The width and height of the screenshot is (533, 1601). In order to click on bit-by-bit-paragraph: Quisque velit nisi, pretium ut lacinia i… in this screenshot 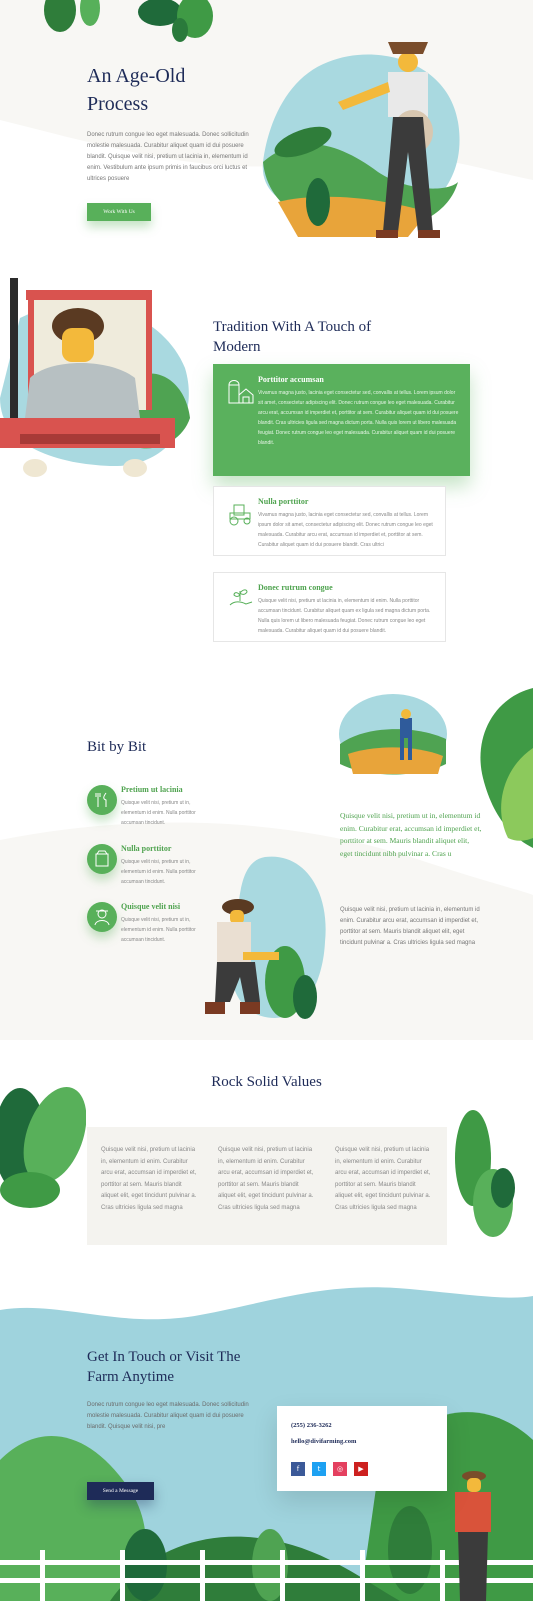, I will do `click(410, 926)`.